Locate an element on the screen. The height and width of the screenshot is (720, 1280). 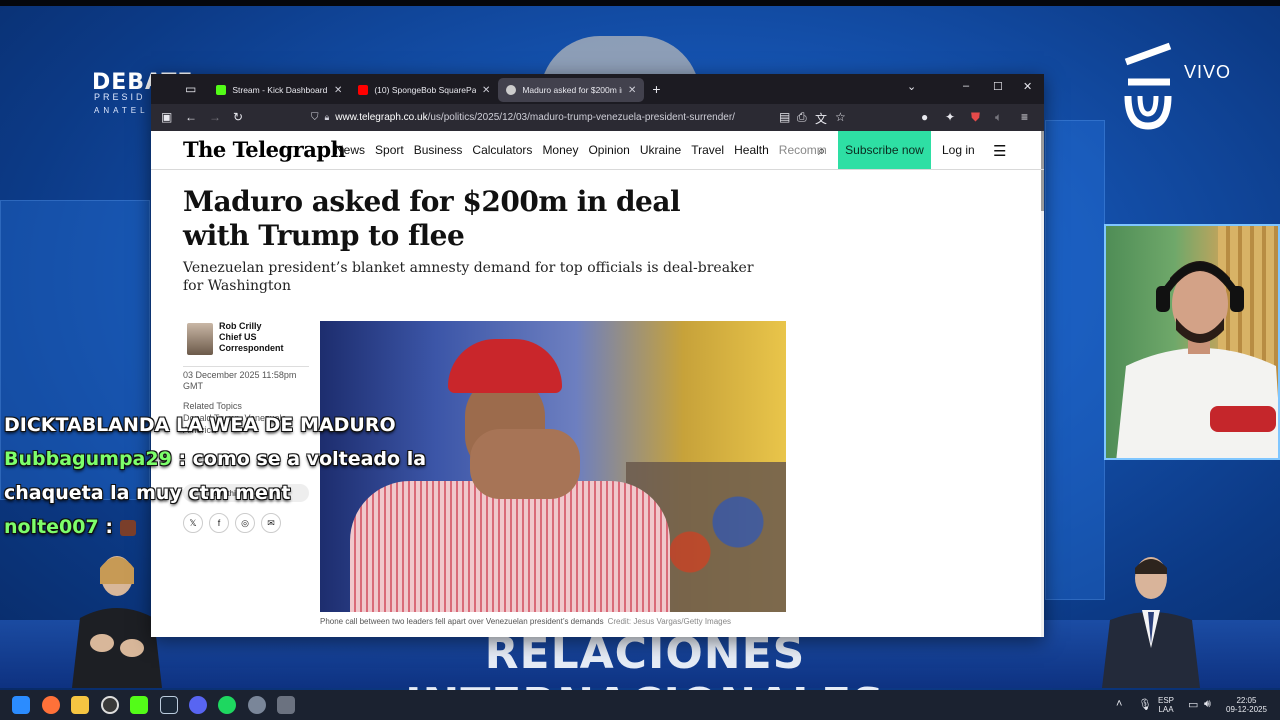
nav-link: Sport is located at coordinates (389, 150).